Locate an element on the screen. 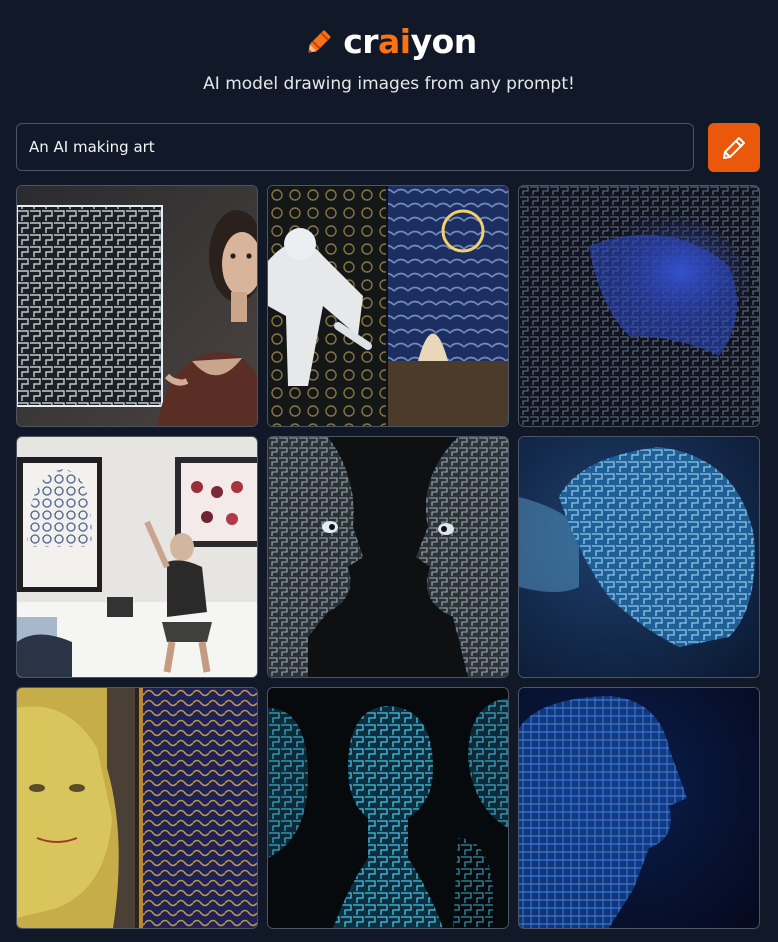 The height and width of the screenshot is (942, 778). pencil-icon is located at coordinates (734, 147).